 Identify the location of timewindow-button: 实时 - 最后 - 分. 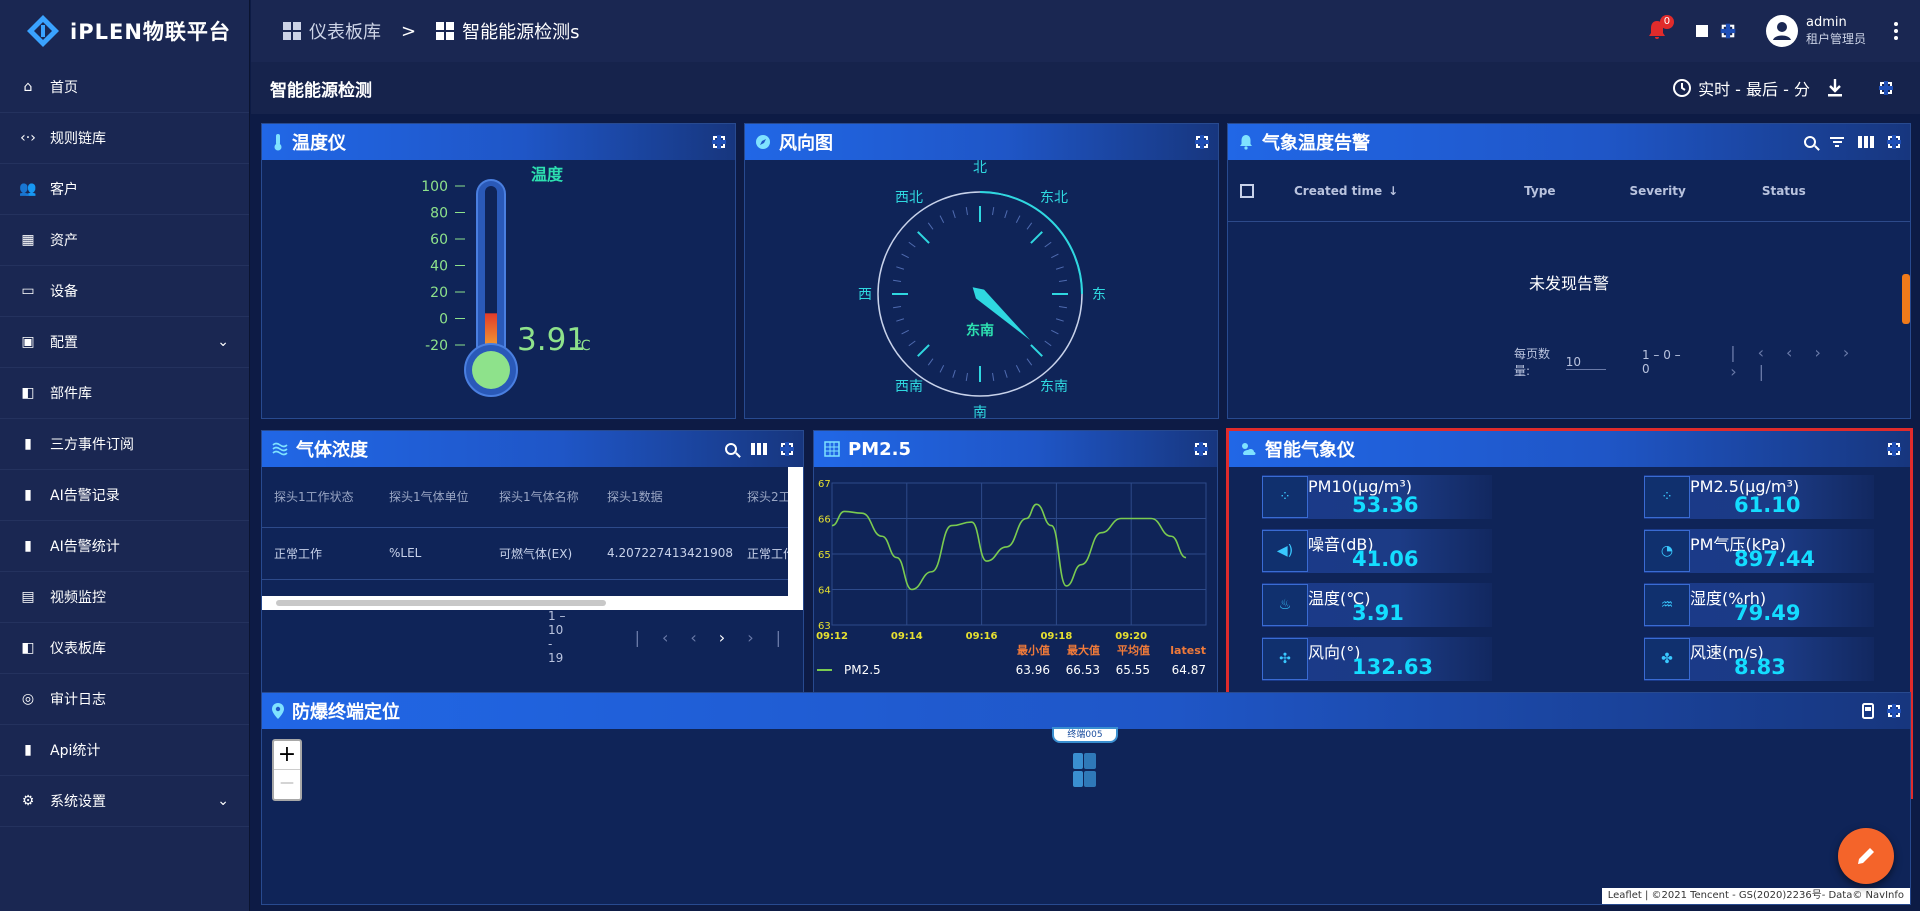
(1741, 88).